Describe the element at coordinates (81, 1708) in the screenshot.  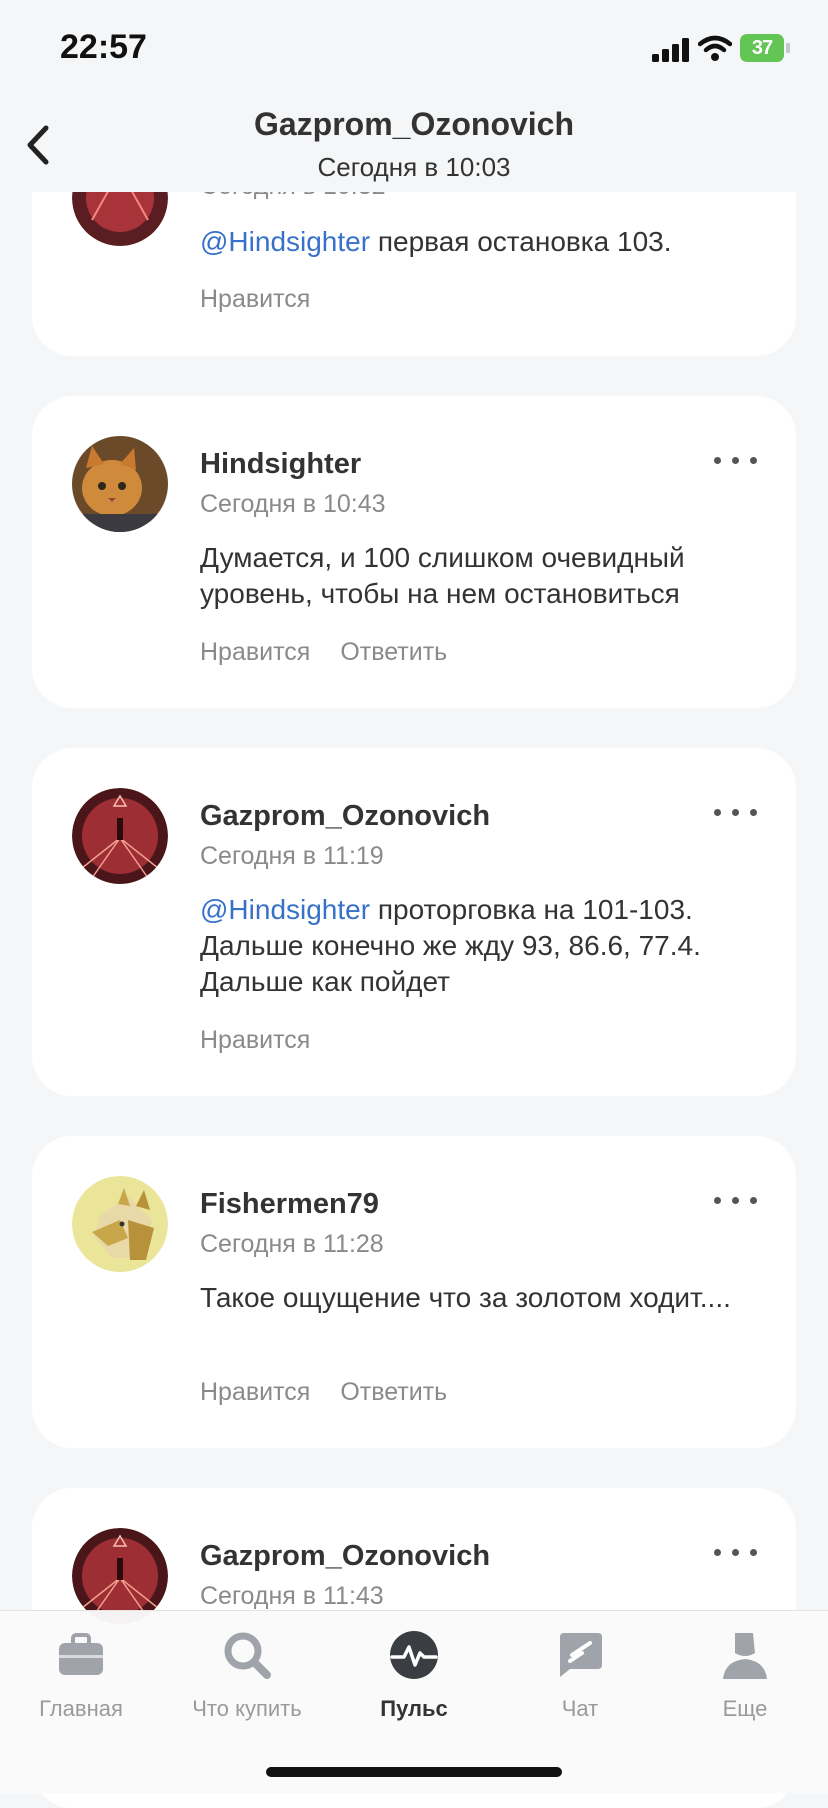
I see `tab-label: Главная` at that location.